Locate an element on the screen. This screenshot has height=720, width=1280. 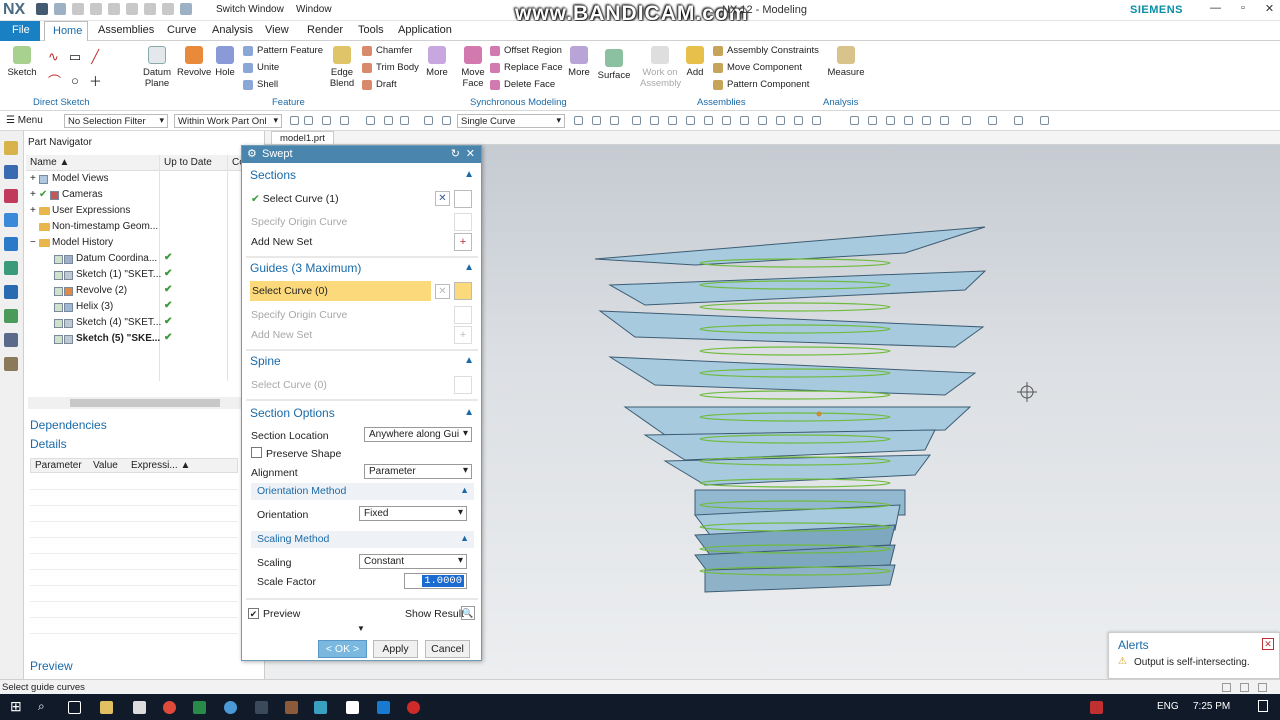
section-view-icon is located at coordinates (1044, 120).